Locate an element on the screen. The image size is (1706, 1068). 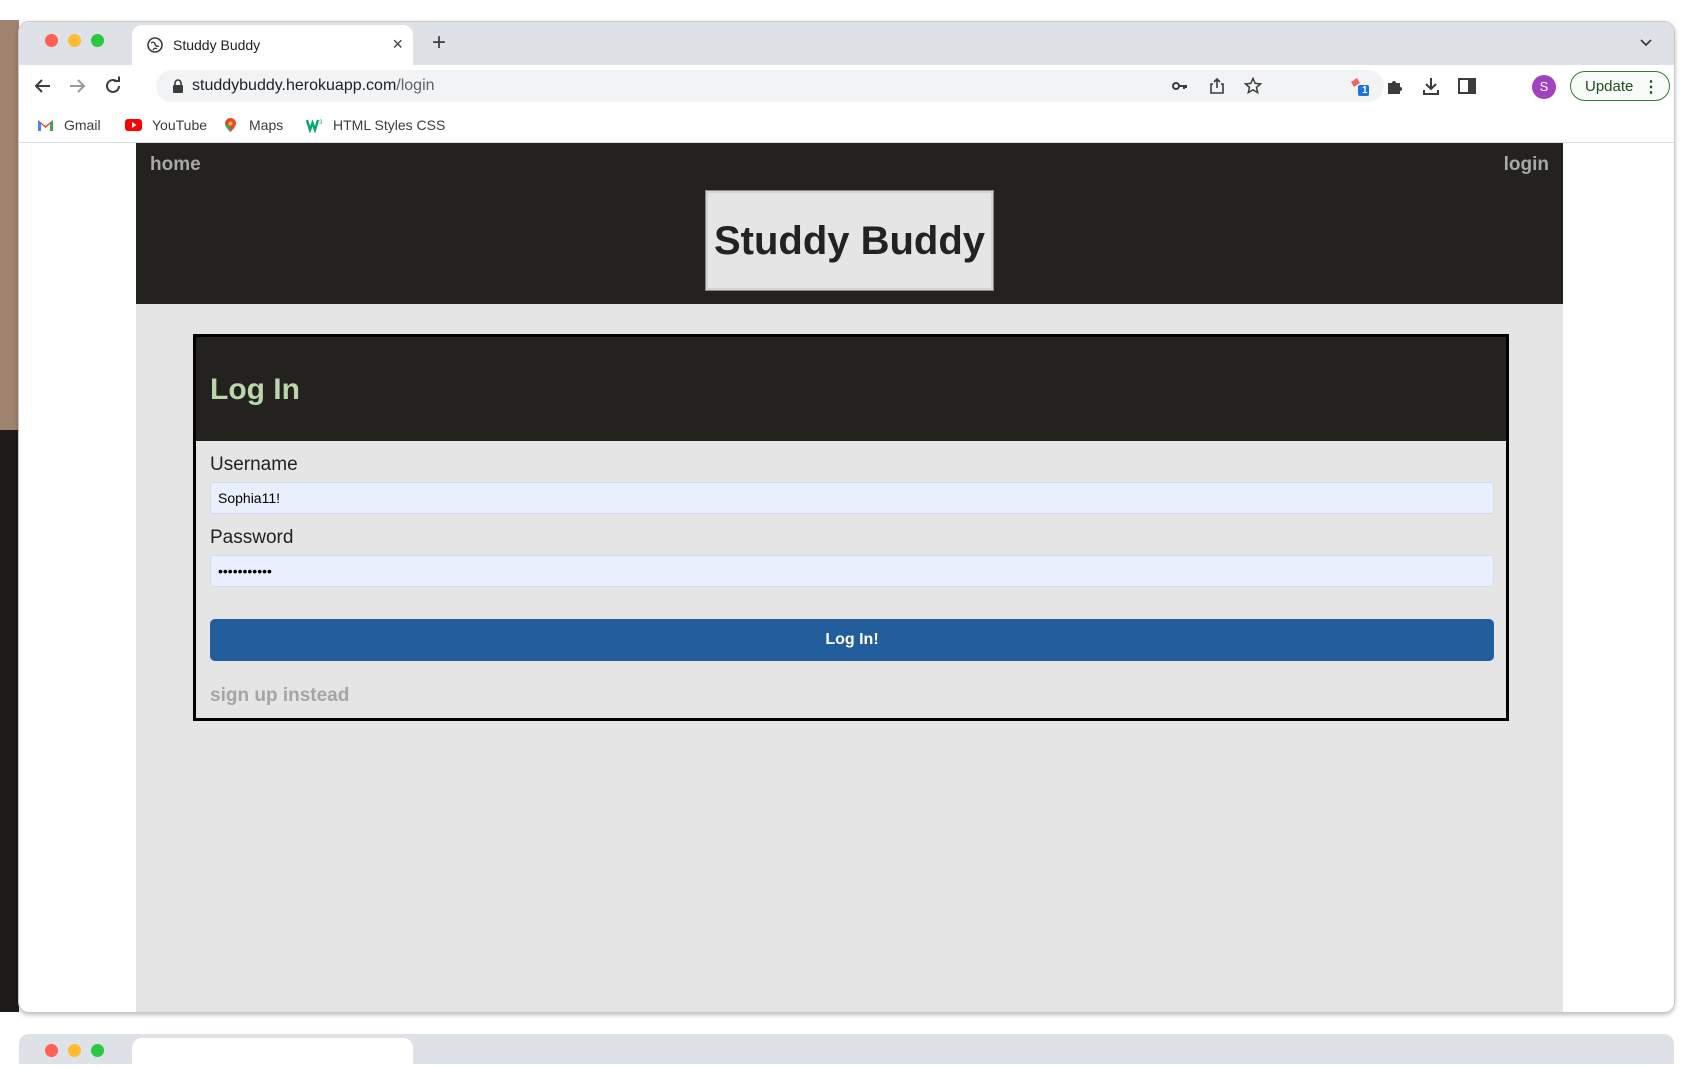
background-tab is located at coordinates (272, 1053).